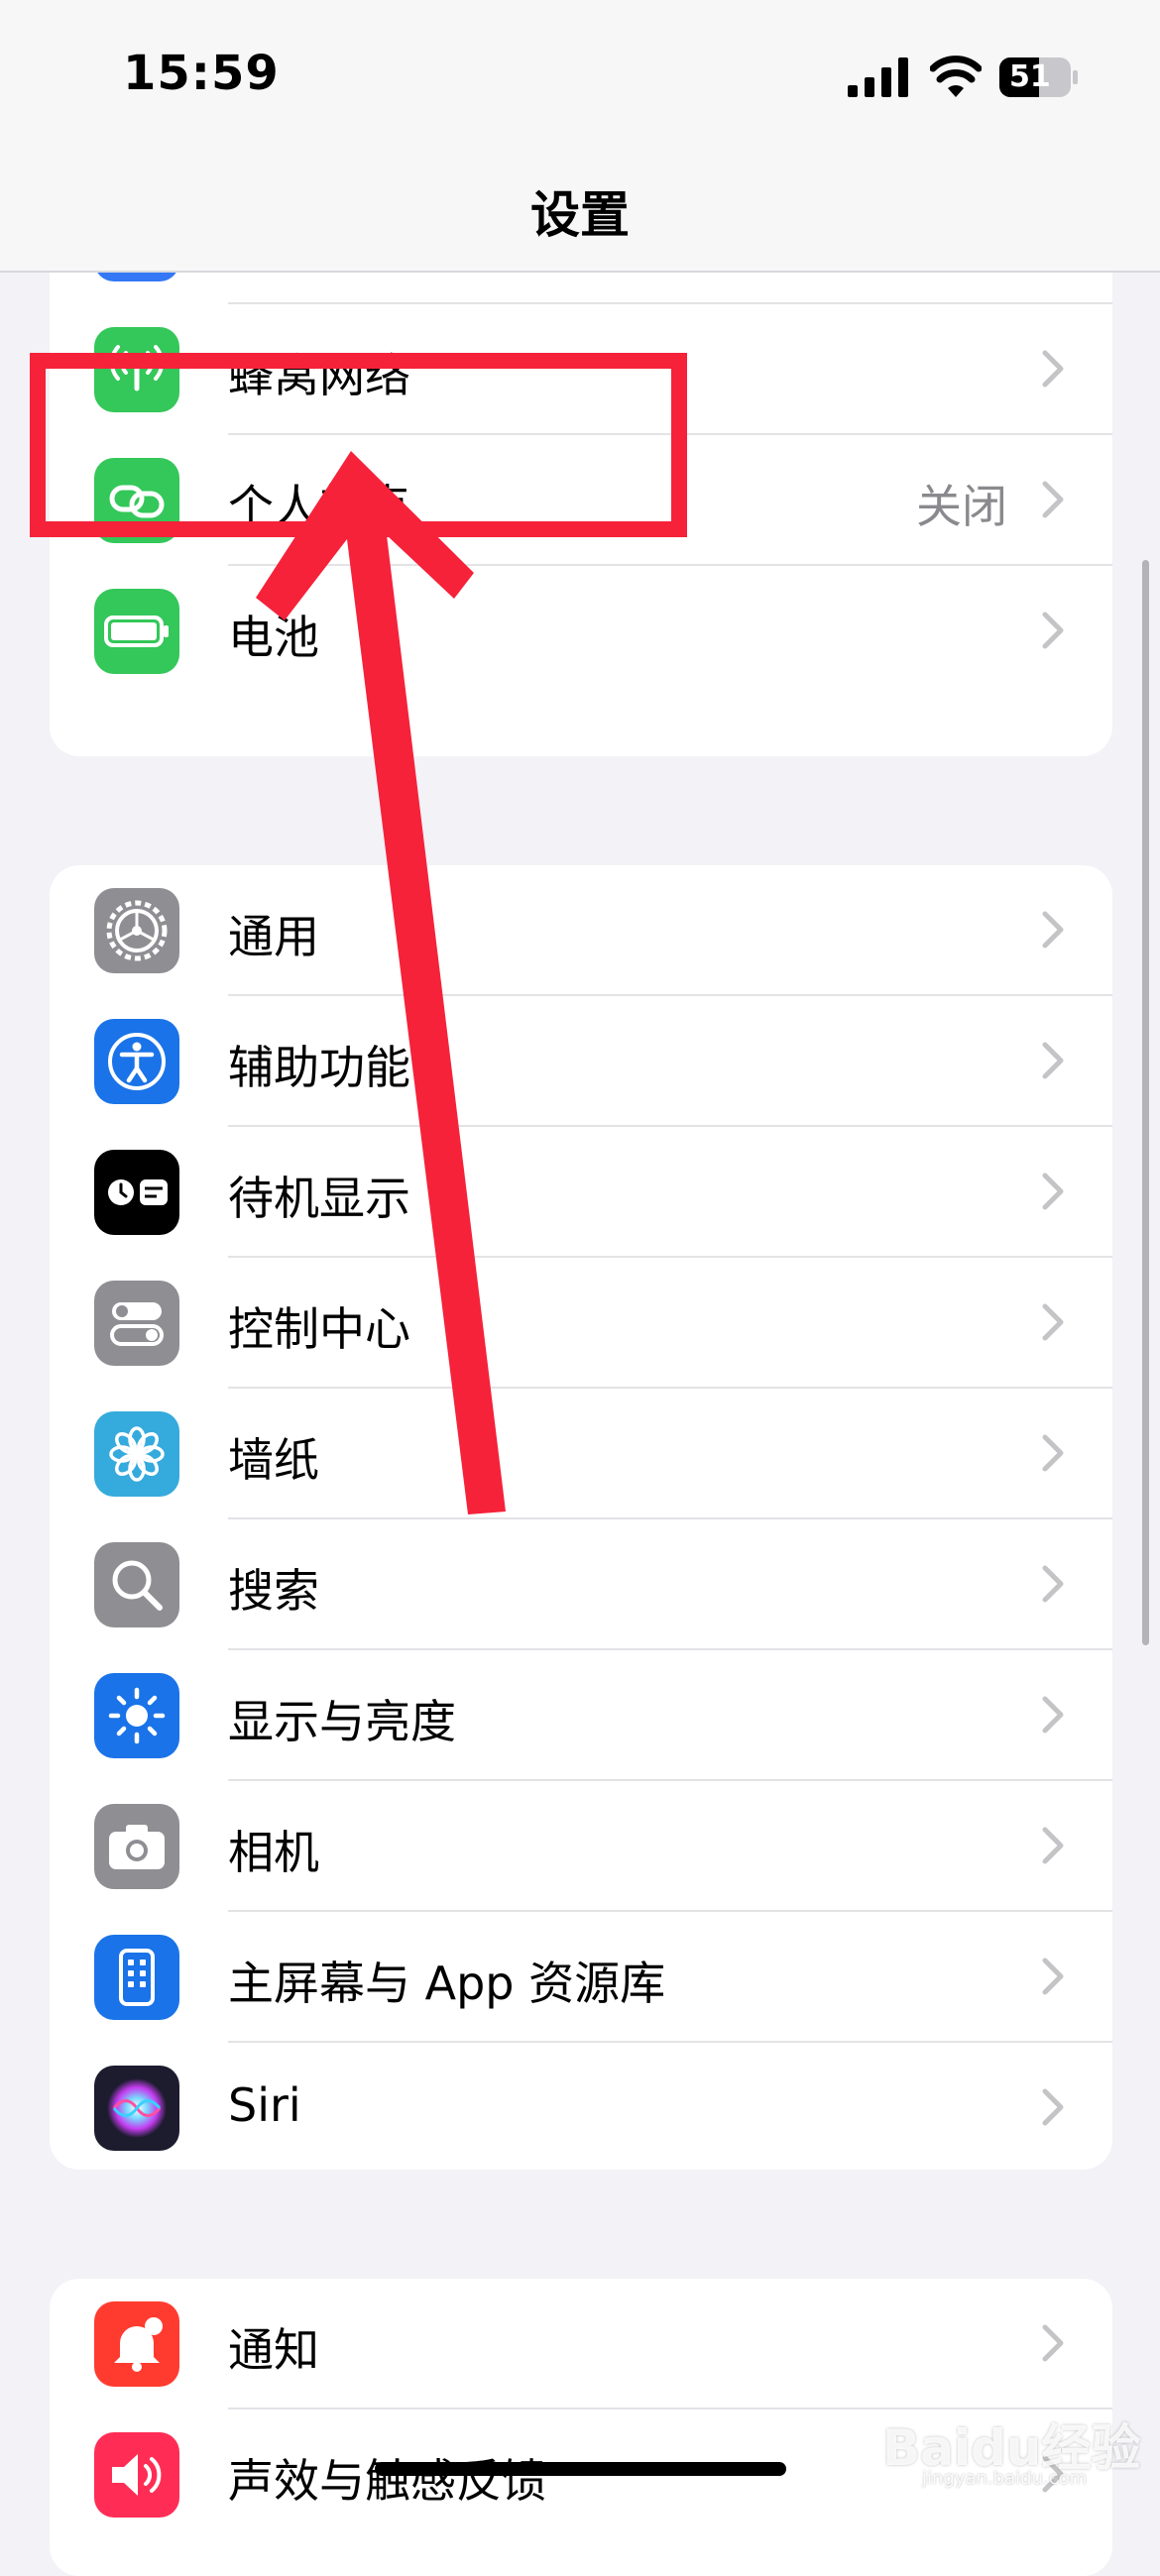 Image resolution: width=1160 pixels, height=2576 pixels. Describe the element at coordinates (136, 1846) in the screenshot. I see `camera-icon` at that location.